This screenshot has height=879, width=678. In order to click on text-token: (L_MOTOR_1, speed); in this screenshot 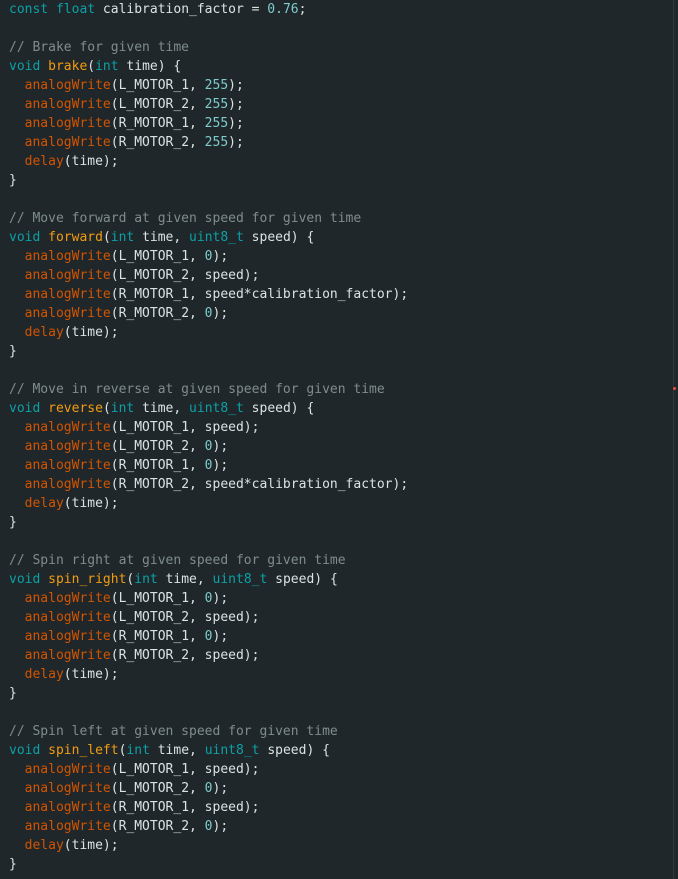, I will do `click(185, 427)`.